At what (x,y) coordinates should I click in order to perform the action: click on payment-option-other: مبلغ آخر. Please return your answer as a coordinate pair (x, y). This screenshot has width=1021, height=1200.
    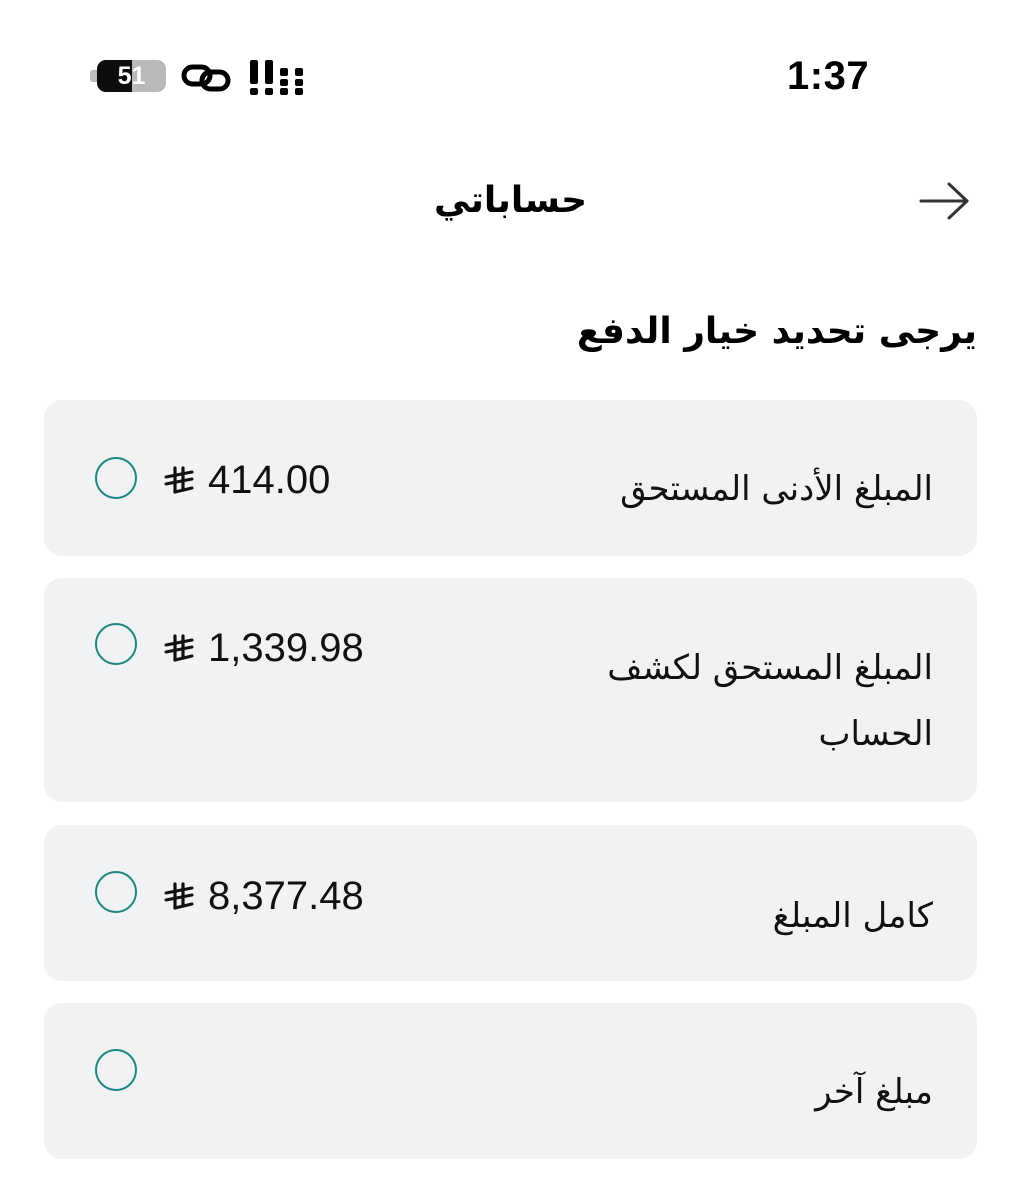
    Looking at the image, I should click on (510, 1081).